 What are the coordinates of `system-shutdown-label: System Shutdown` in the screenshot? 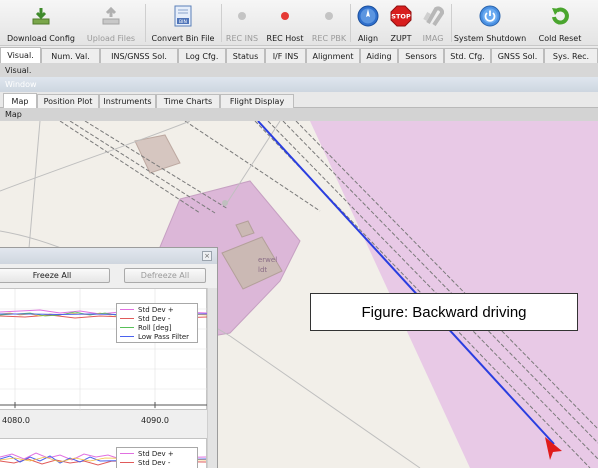 It's located at (490, 38).